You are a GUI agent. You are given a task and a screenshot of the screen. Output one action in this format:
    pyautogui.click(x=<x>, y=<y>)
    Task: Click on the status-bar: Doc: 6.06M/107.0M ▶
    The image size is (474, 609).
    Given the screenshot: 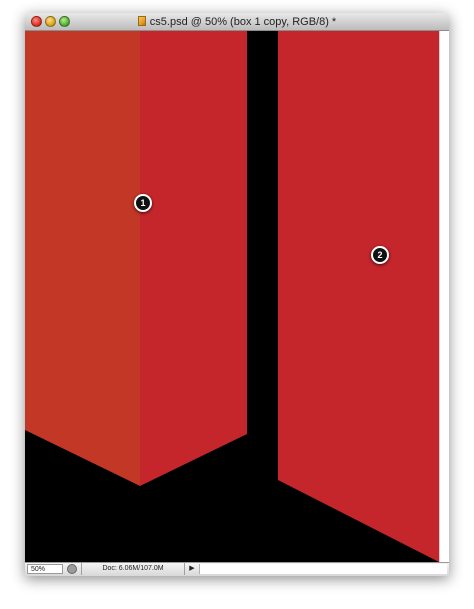 What is the action you would take?
    pyautogui.click(x=237, y=569)
    